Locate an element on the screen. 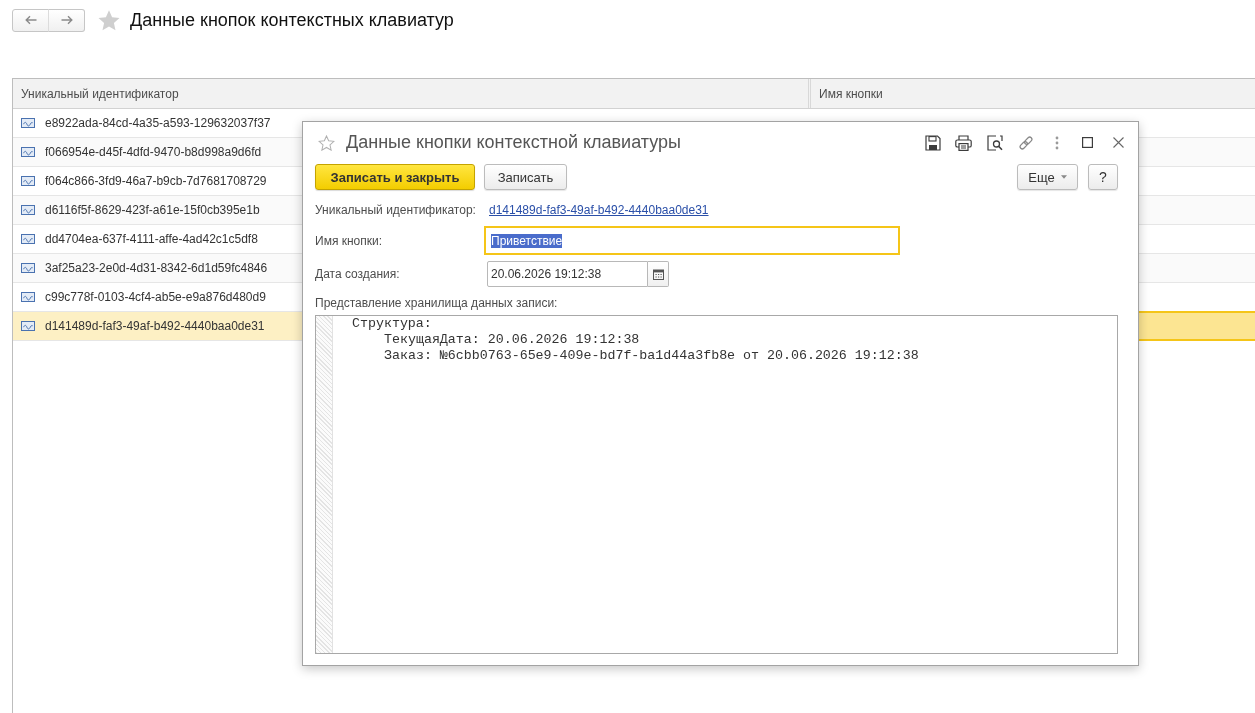 This screenshot has height=713, width=1255. storage-line: Структура: is located at coordinates (392, 323).